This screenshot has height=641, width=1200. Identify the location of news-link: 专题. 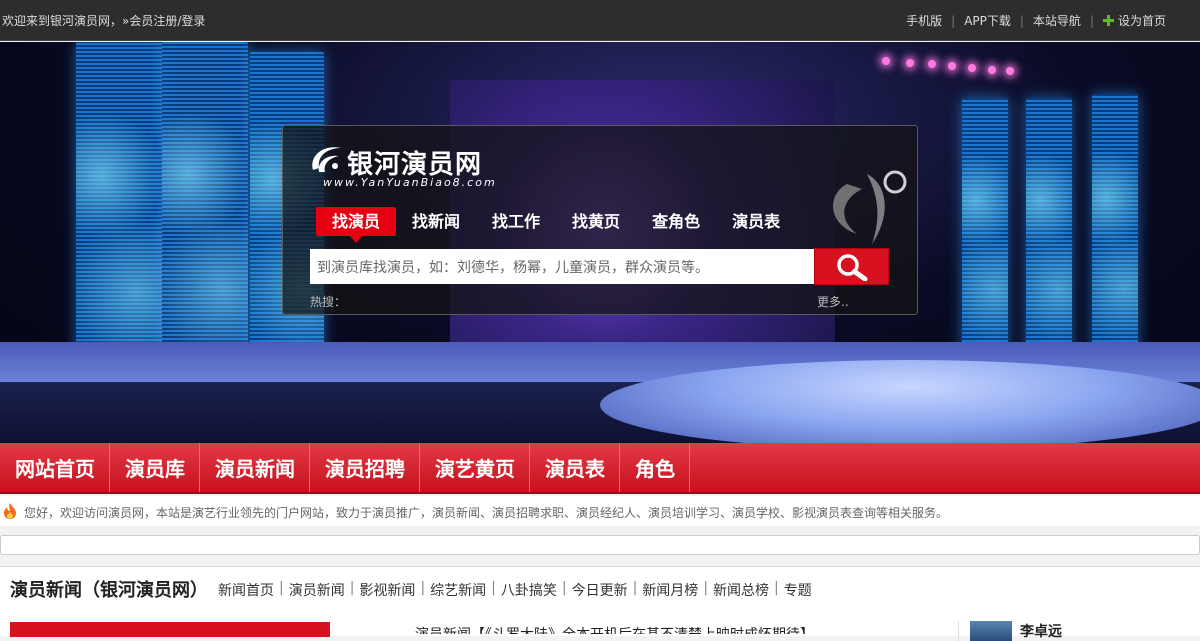
(798, 590).